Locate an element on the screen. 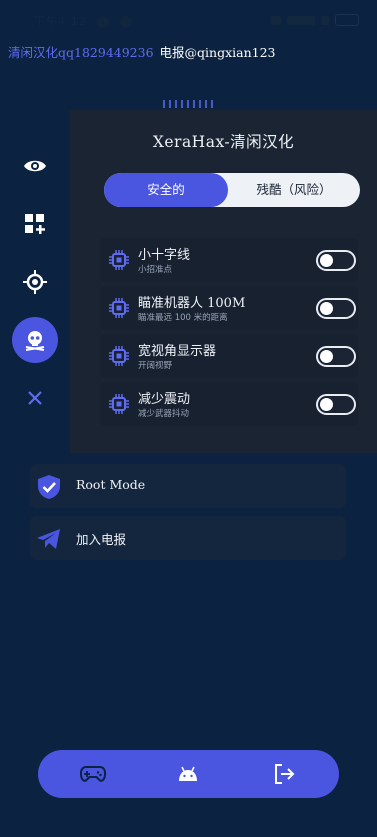 Image resolution: width=377 pixels, height=837 pixels. contact-banner: 清闲汉化qq1829449236 电报@qingxian123 is located at coordinates (142, 51).